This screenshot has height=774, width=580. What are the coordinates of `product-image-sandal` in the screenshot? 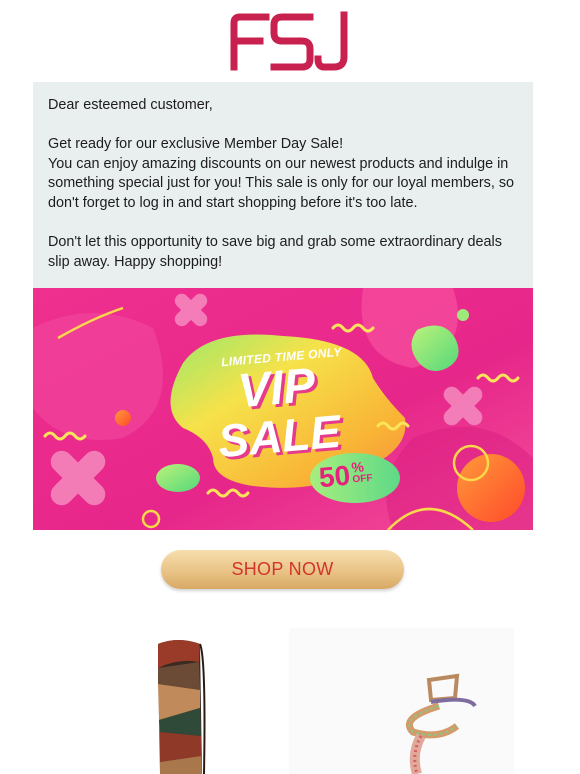 It's located at (401, 701).